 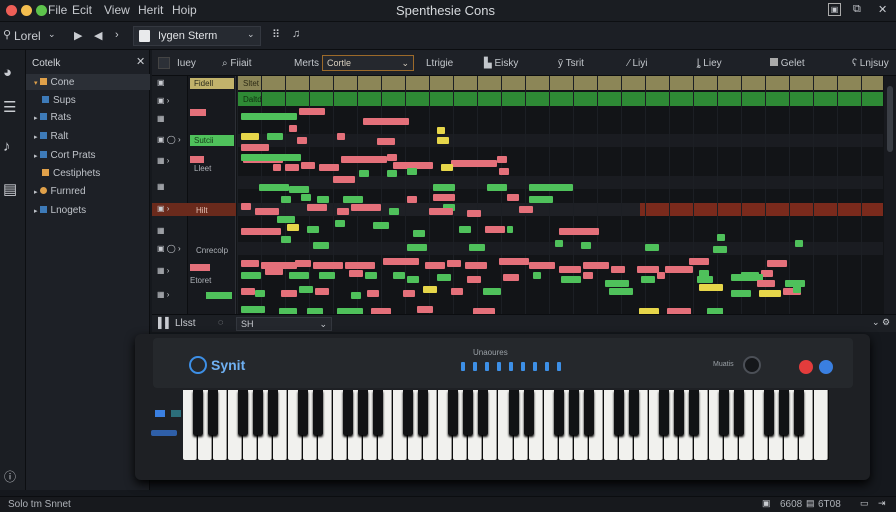 I want to click on list-item: ▸ Rats, so click(x=52, y=117).